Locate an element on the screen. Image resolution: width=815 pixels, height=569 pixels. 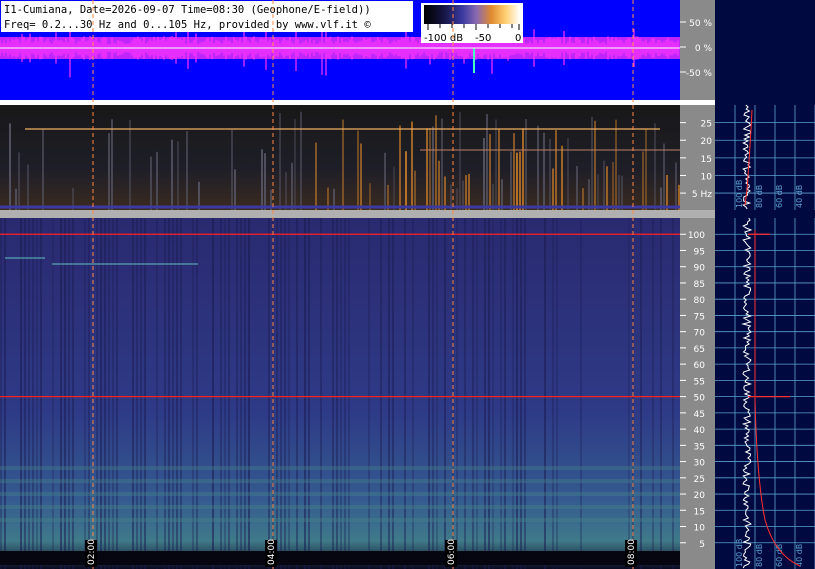
colorbar-label-max: 0 is located at coordinates (518, 38).